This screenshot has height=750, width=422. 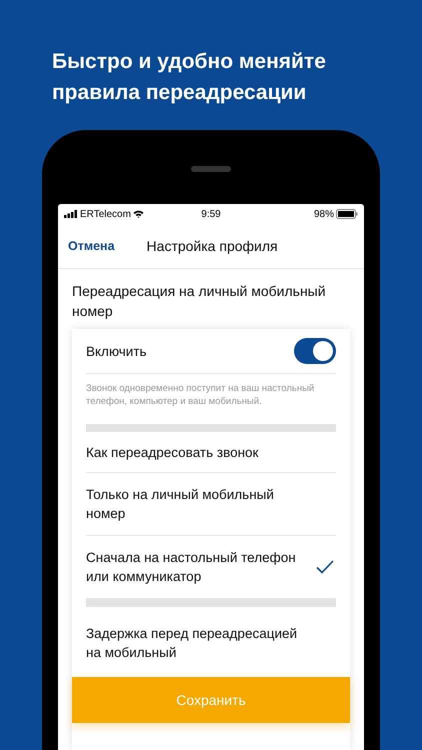 What do you see at coordinates (199, 301) in the screenshot?
I see `section-title: Переадресация на личный мобильный номер` at bounding box center [199, 301].